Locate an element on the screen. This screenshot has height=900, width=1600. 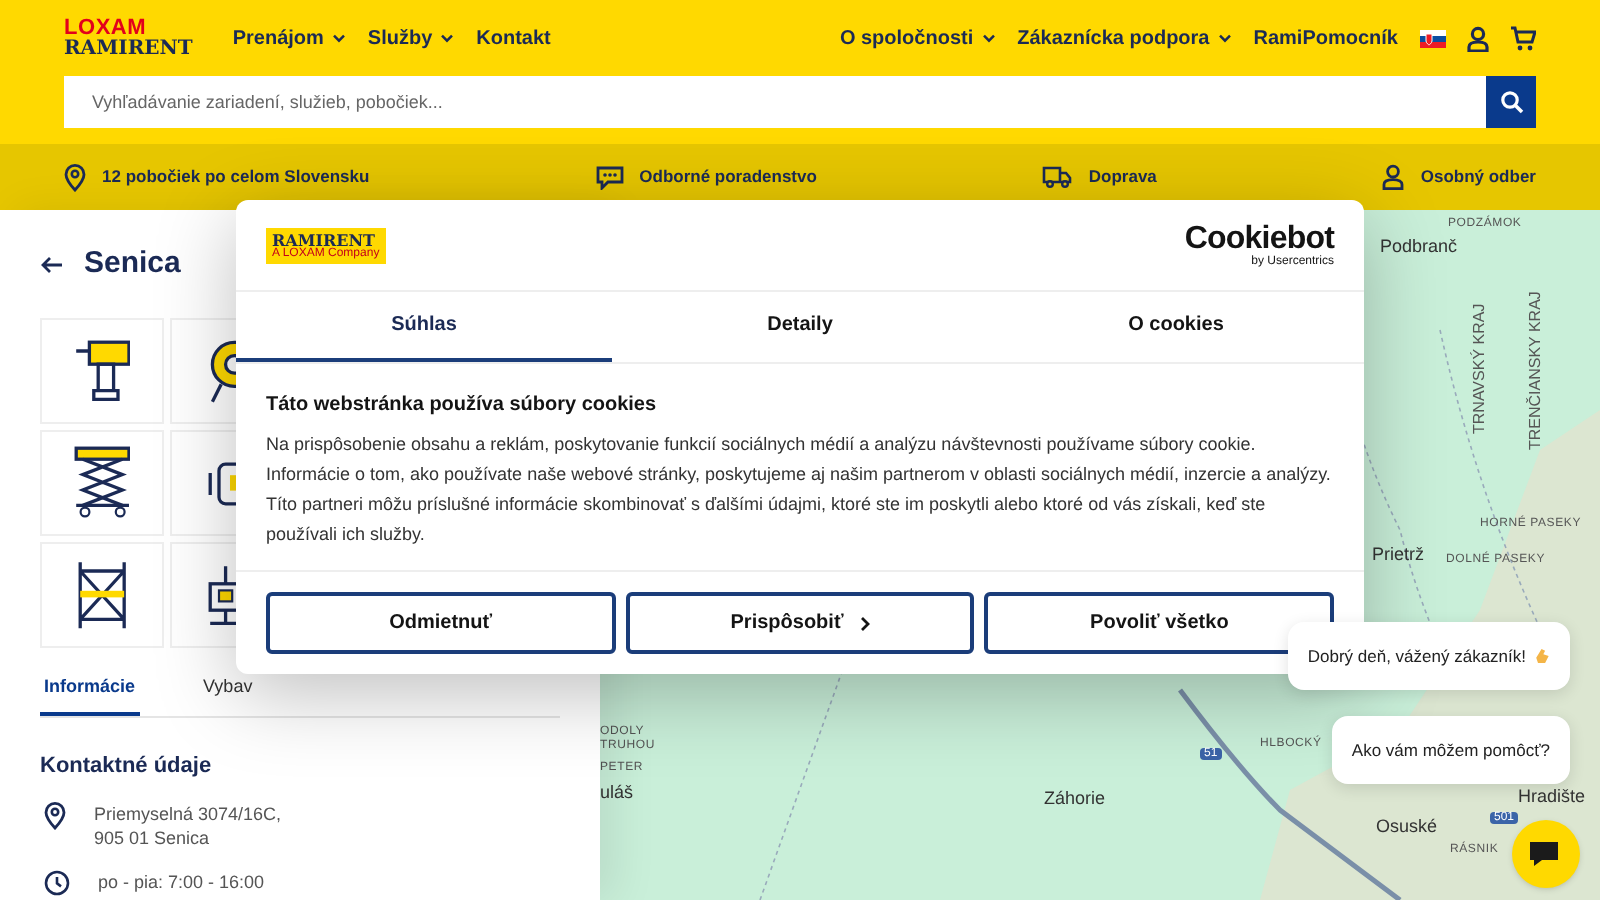
dialog-tab: O cookies is located at coordinates (1176, 327).